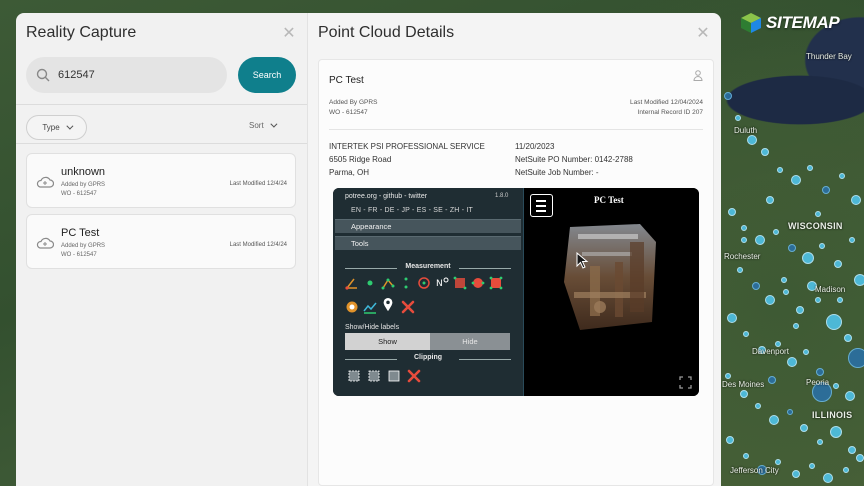 This screenshot has width=864, height=486. What do you see at coordinates (370, 307) in the screenshot?
I see `profile-tool-icon` at bounding box center [370, 307].